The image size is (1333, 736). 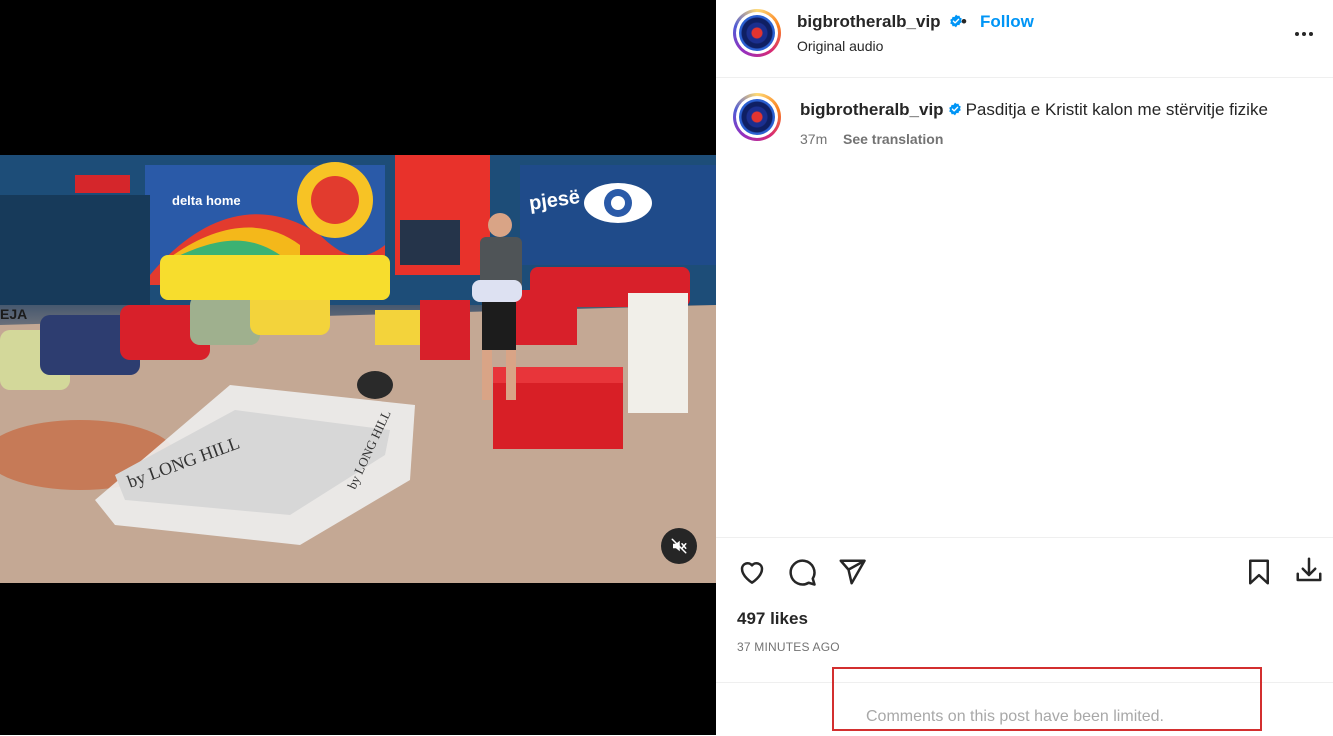 What do you see at coordinates (813, 139) in the screenshot?
I see `caption-timestamp: 37m` at bounding box center [813, 139].